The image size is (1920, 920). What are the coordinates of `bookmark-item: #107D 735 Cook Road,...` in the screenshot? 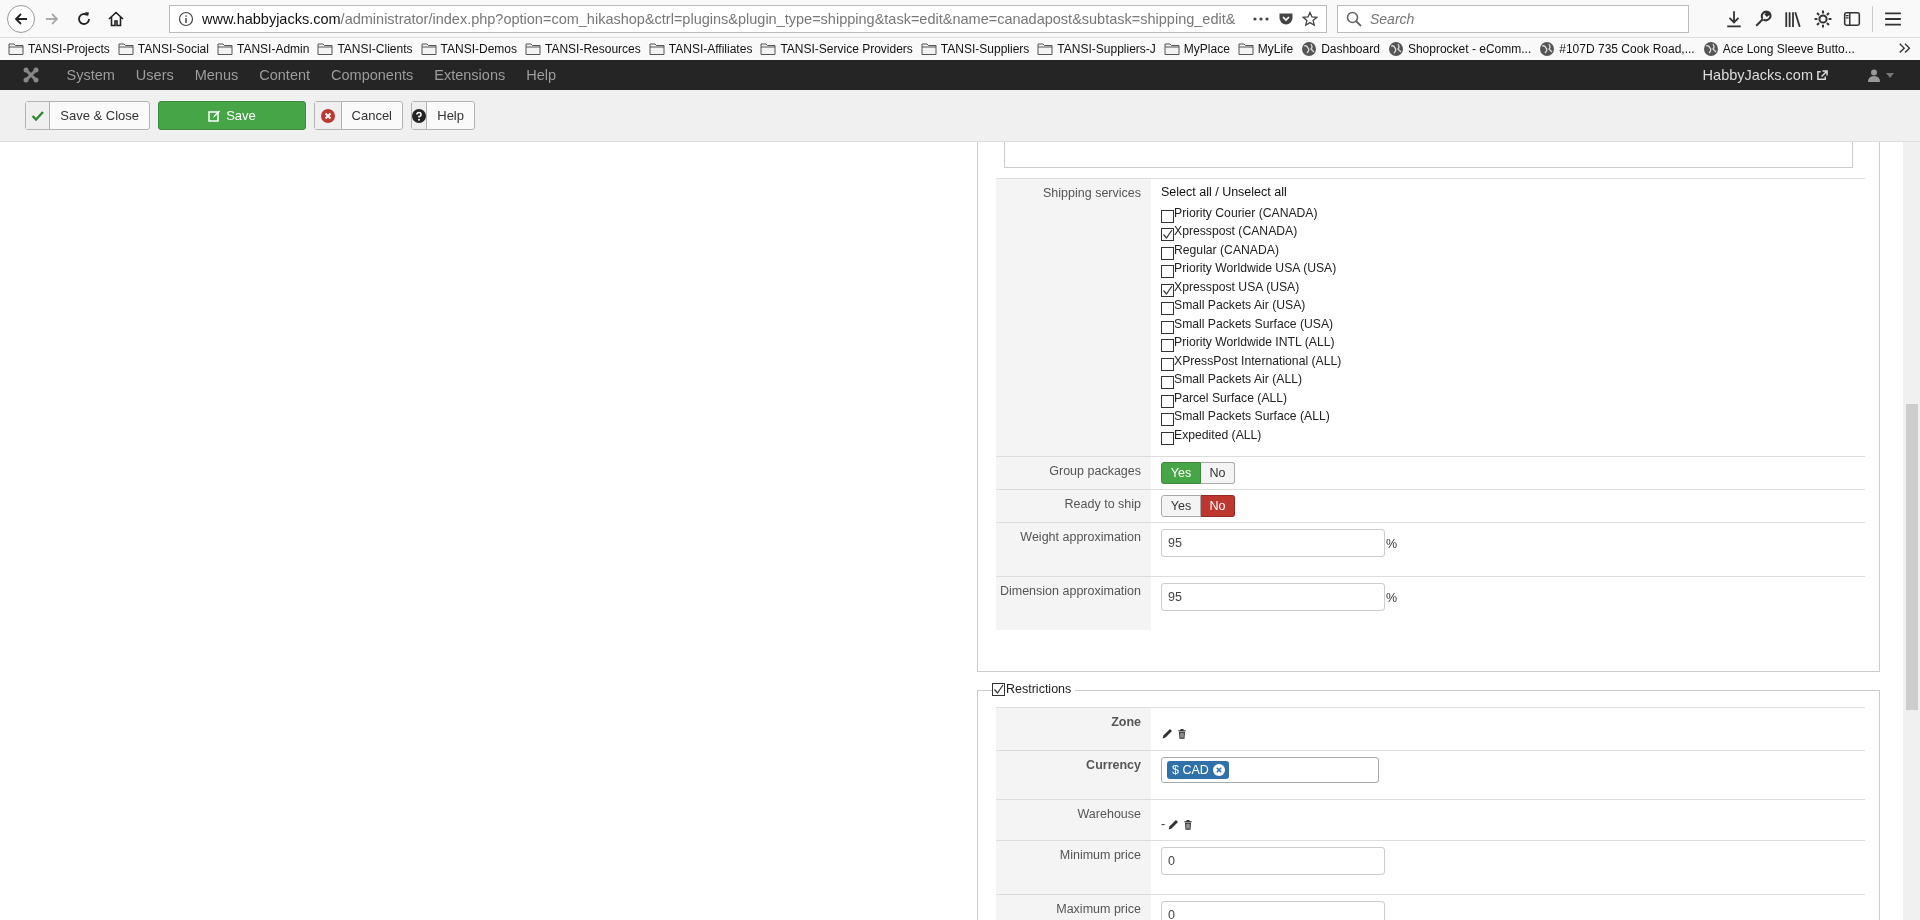 It's located at (1617, 49).